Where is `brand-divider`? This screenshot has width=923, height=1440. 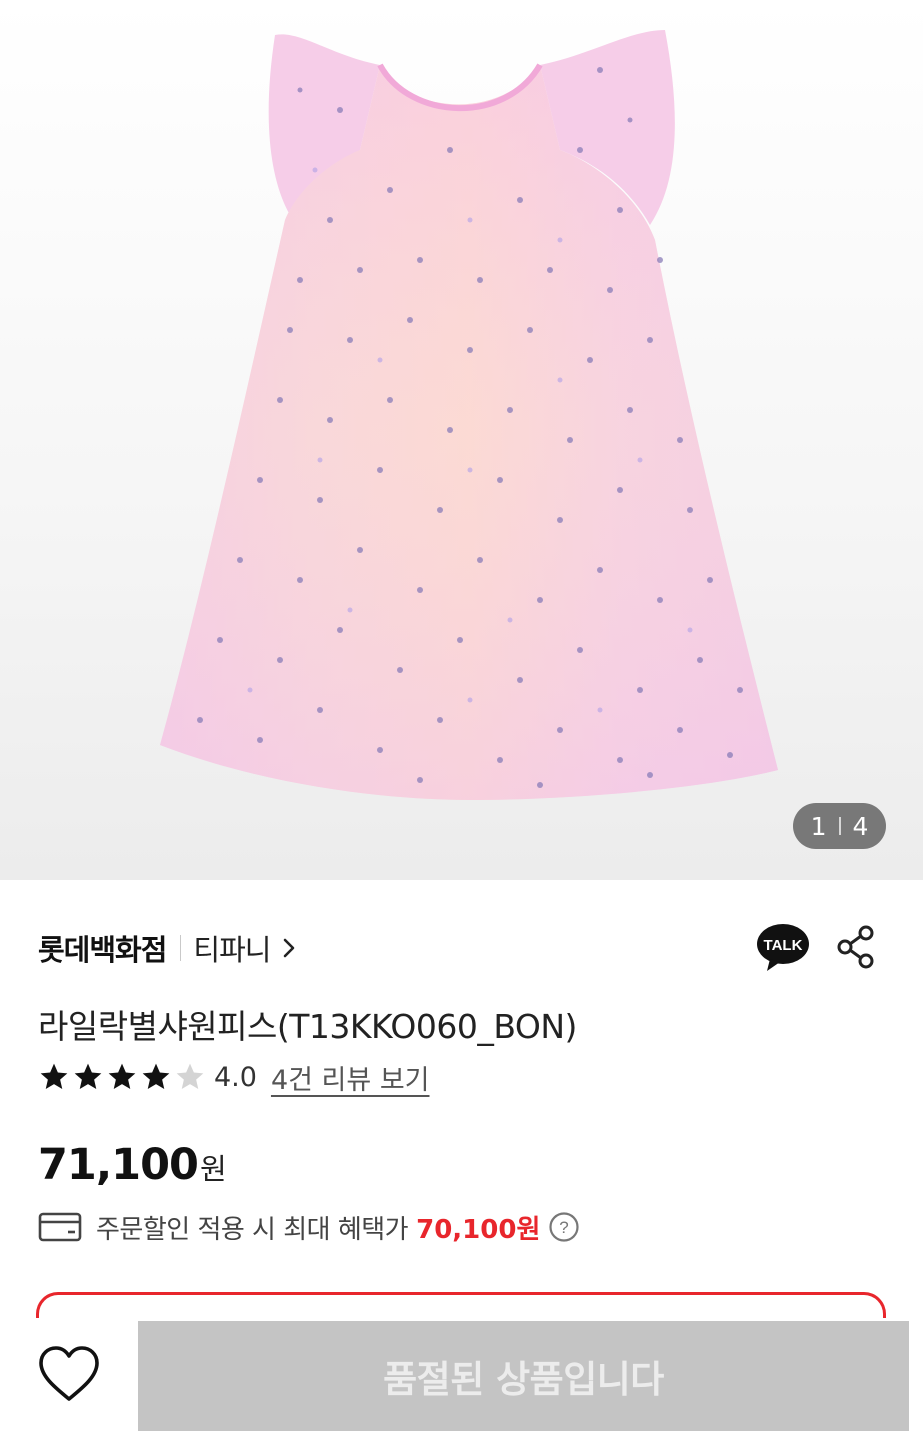
brand-divider is located at coordinates (181, 948).